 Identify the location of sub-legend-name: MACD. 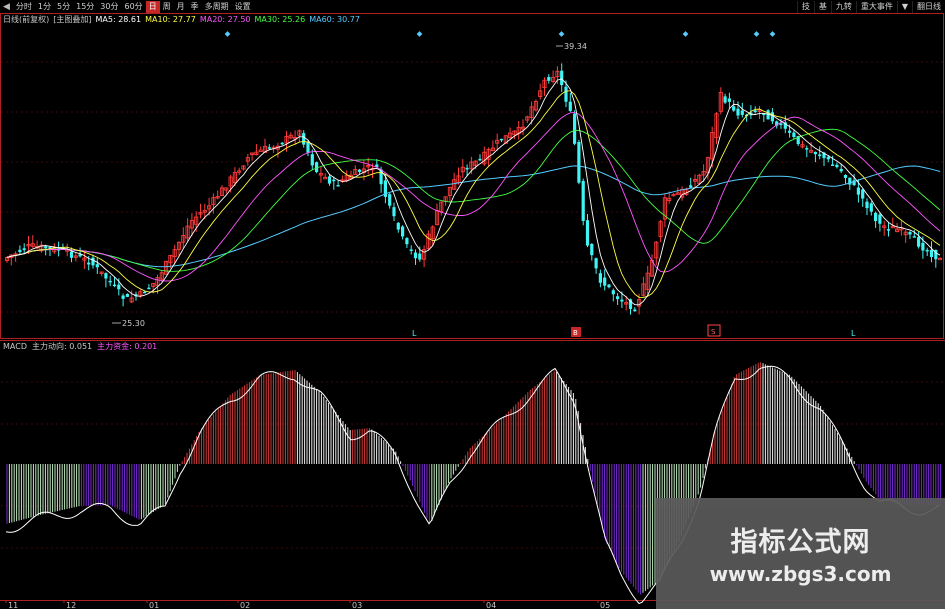
(15, 347).